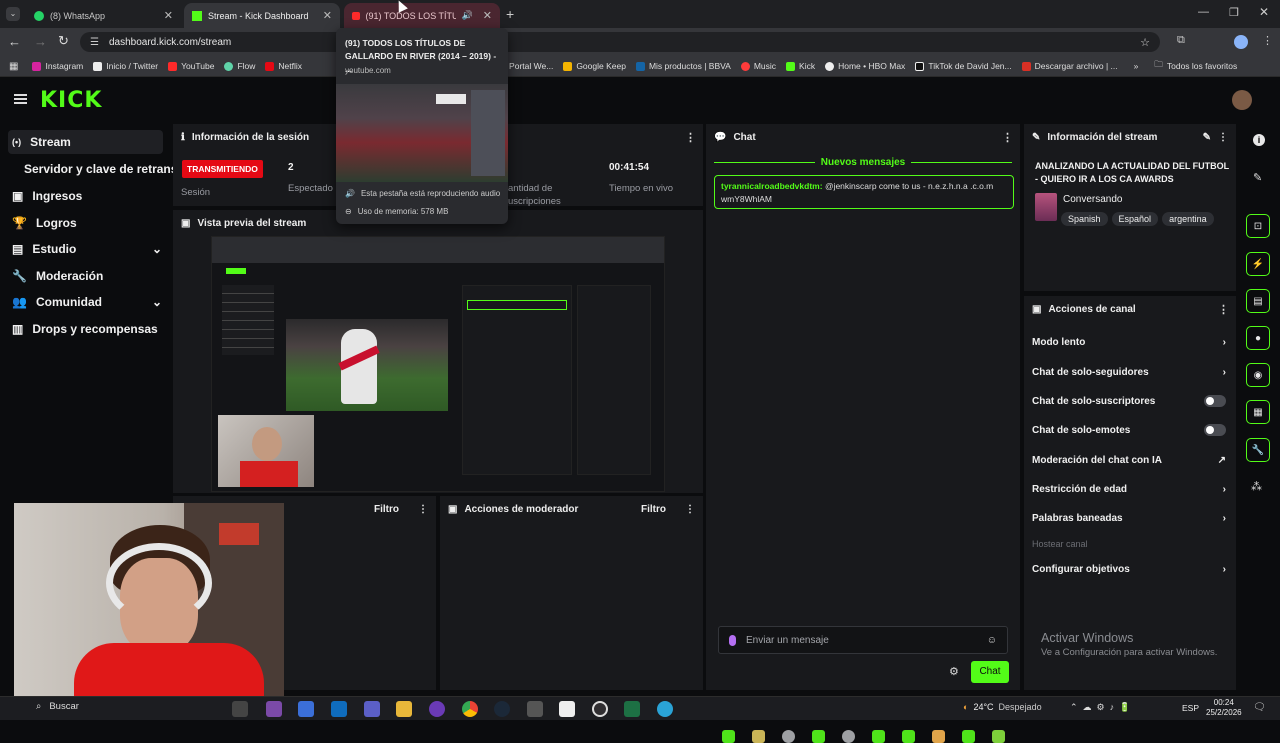  What do you see at coordinates (1258, 226) in the screenshot?
I see `screen-capture-icon: ⊡` at bounding box center [1258, 226].